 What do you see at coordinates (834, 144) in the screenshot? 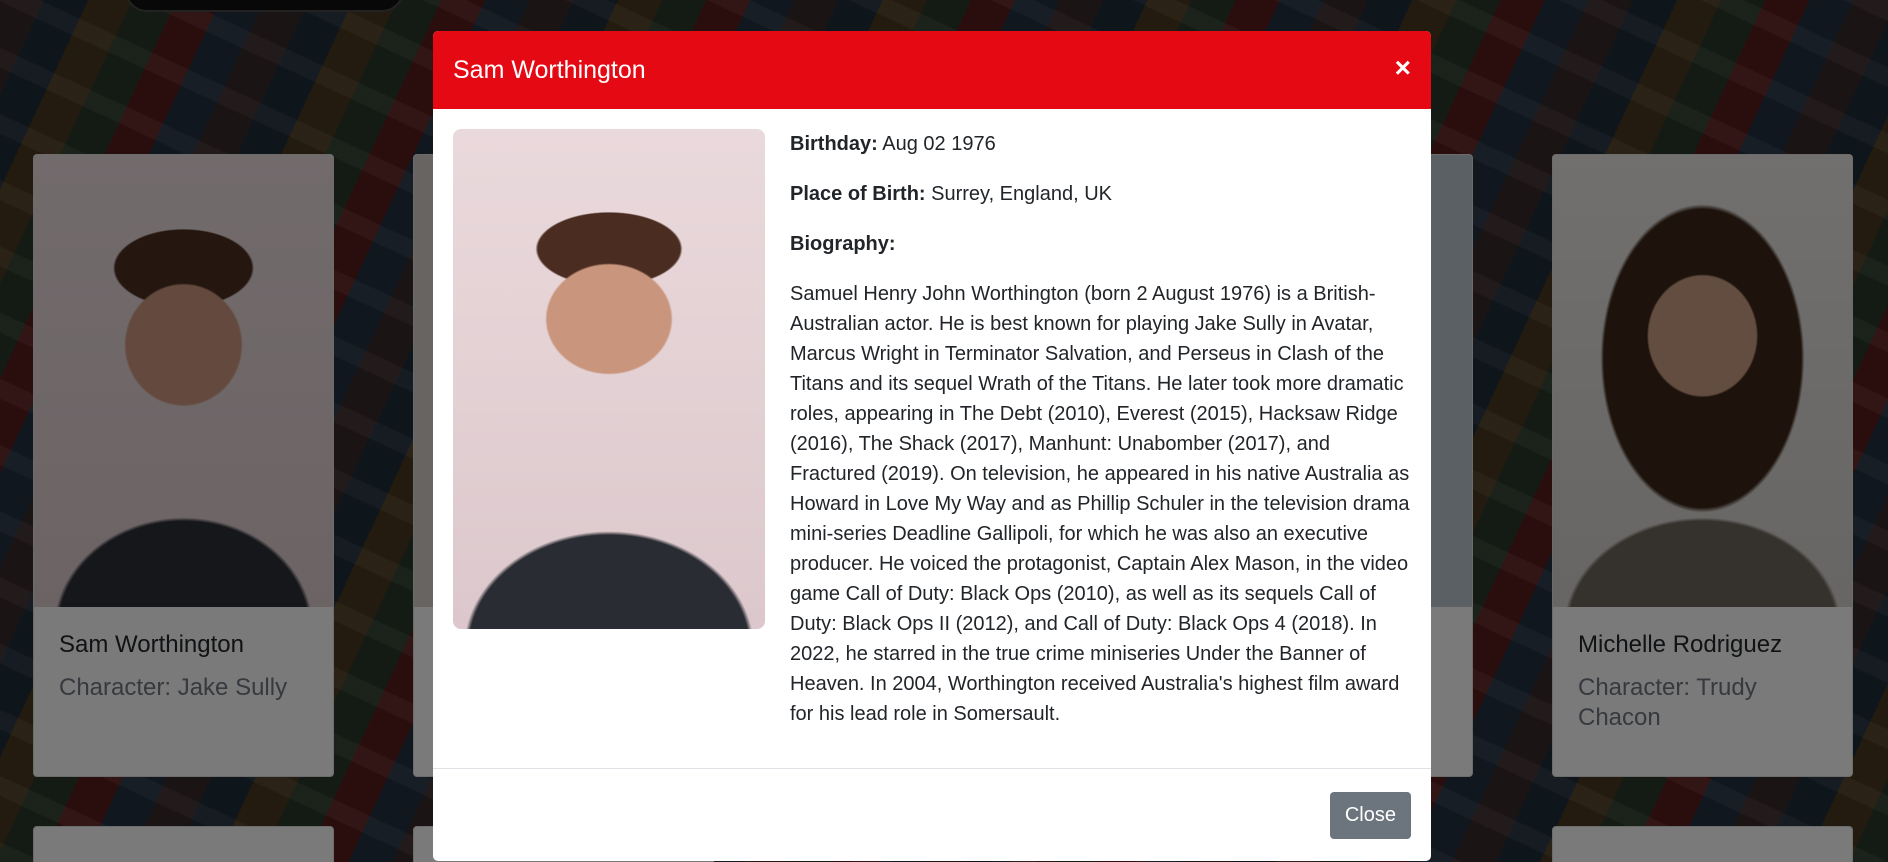
I see `birthday-label: Birthday:` at bounding box center [834, 144].